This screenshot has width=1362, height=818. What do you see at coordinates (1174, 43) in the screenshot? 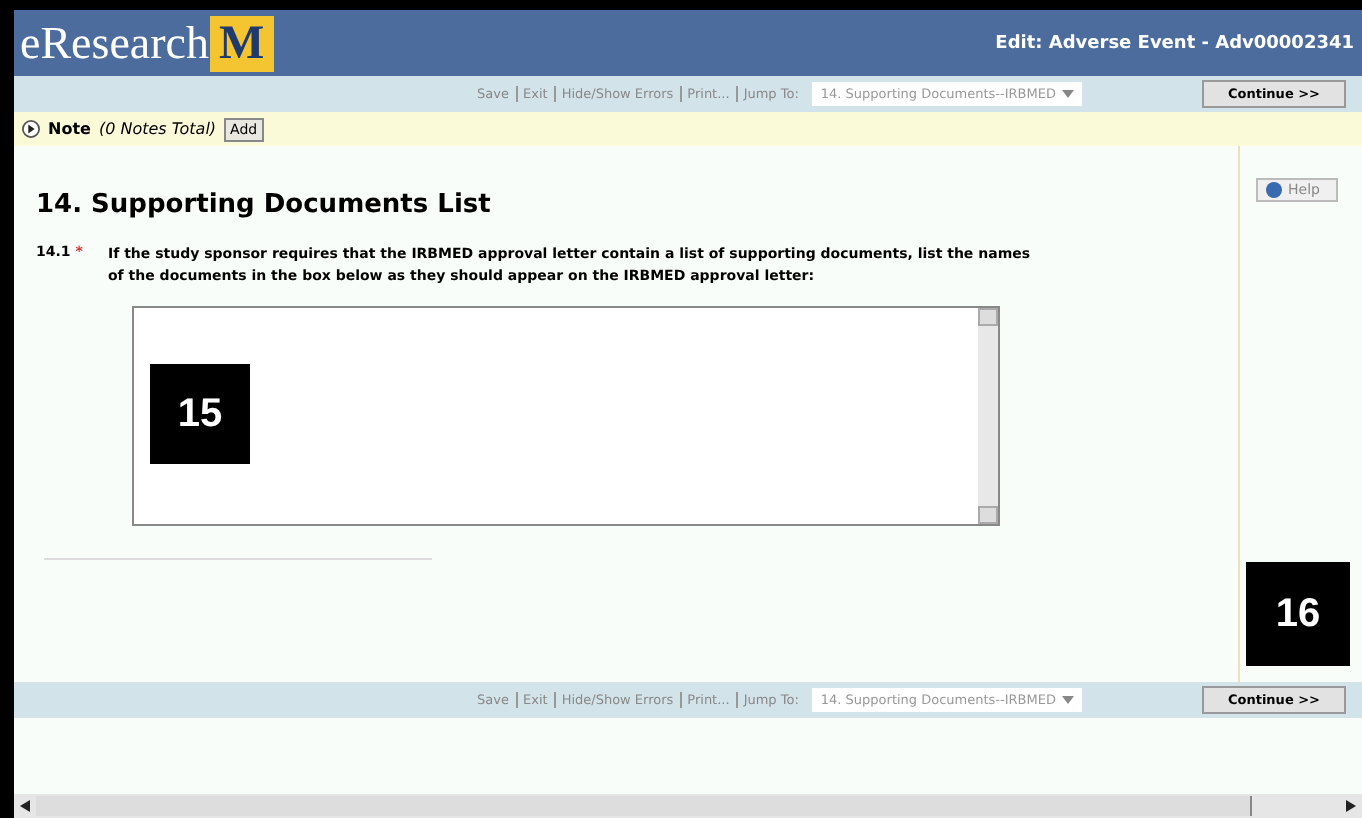
I see `page-title: Edit: Adverse Event - Adv00002341` at bounding box center [1174, 43].